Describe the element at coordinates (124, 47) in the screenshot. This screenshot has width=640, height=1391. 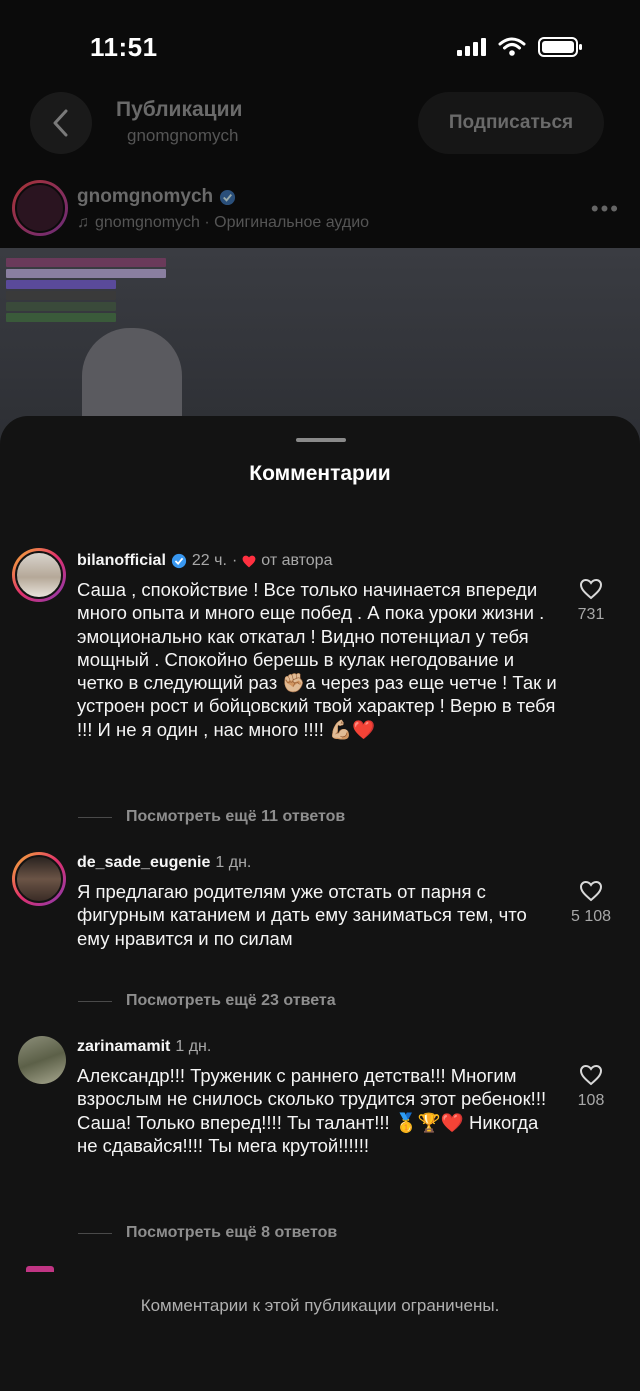
I see `status-time: 11:51` at that location.